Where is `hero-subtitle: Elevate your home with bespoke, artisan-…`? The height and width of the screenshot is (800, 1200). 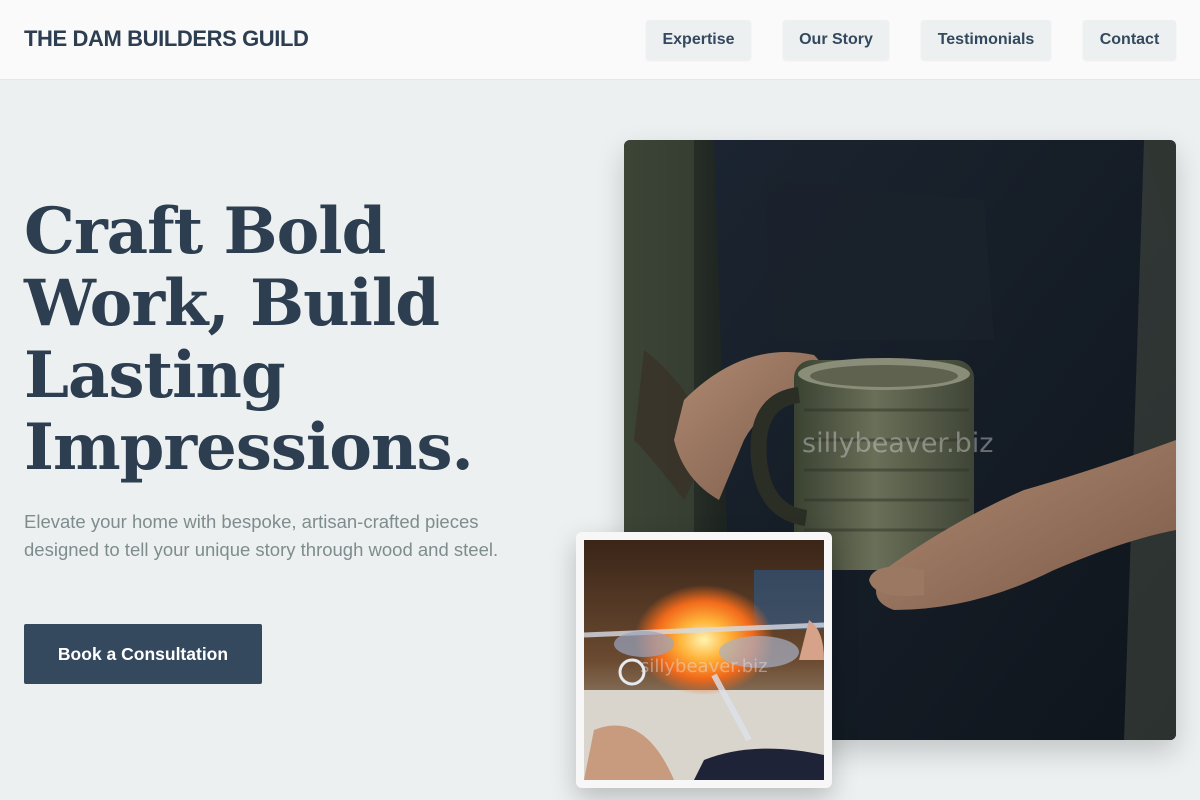 hero-subtitle: Elevate your home with bespoke, artisan-… is located at coordinates (261, 535).